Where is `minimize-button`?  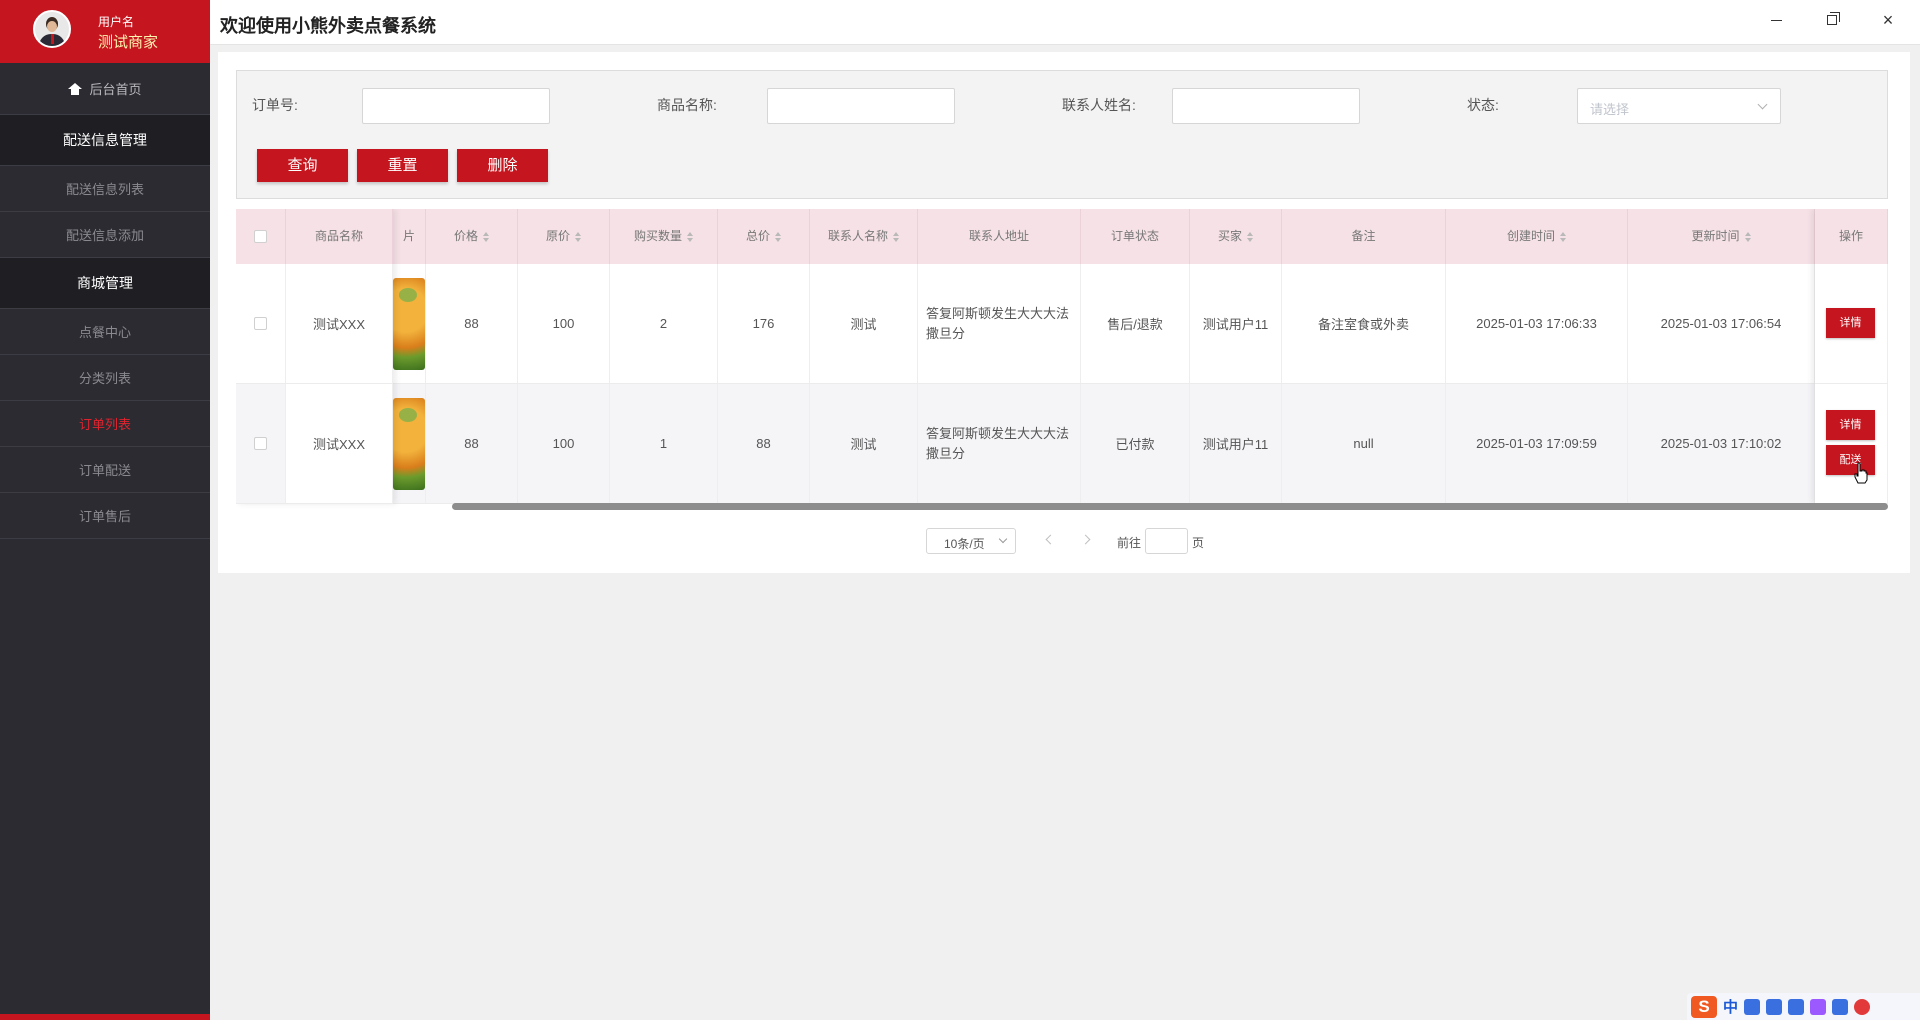
minimize-button is located at coordinates (1776, 20).